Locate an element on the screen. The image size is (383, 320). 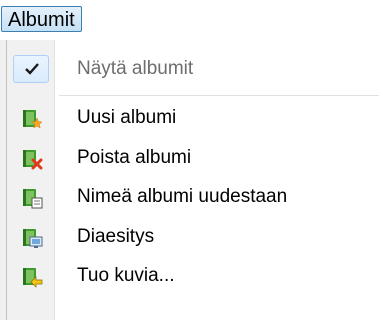
menu-separator is located at coordinates (219, 95).